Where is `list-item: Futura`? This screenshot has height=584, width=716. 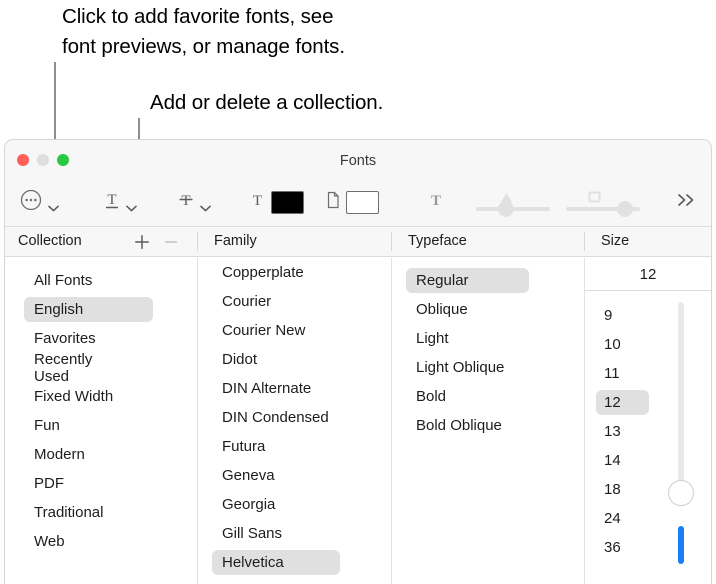
list-item: Futura is located at coordinates (301, 446).